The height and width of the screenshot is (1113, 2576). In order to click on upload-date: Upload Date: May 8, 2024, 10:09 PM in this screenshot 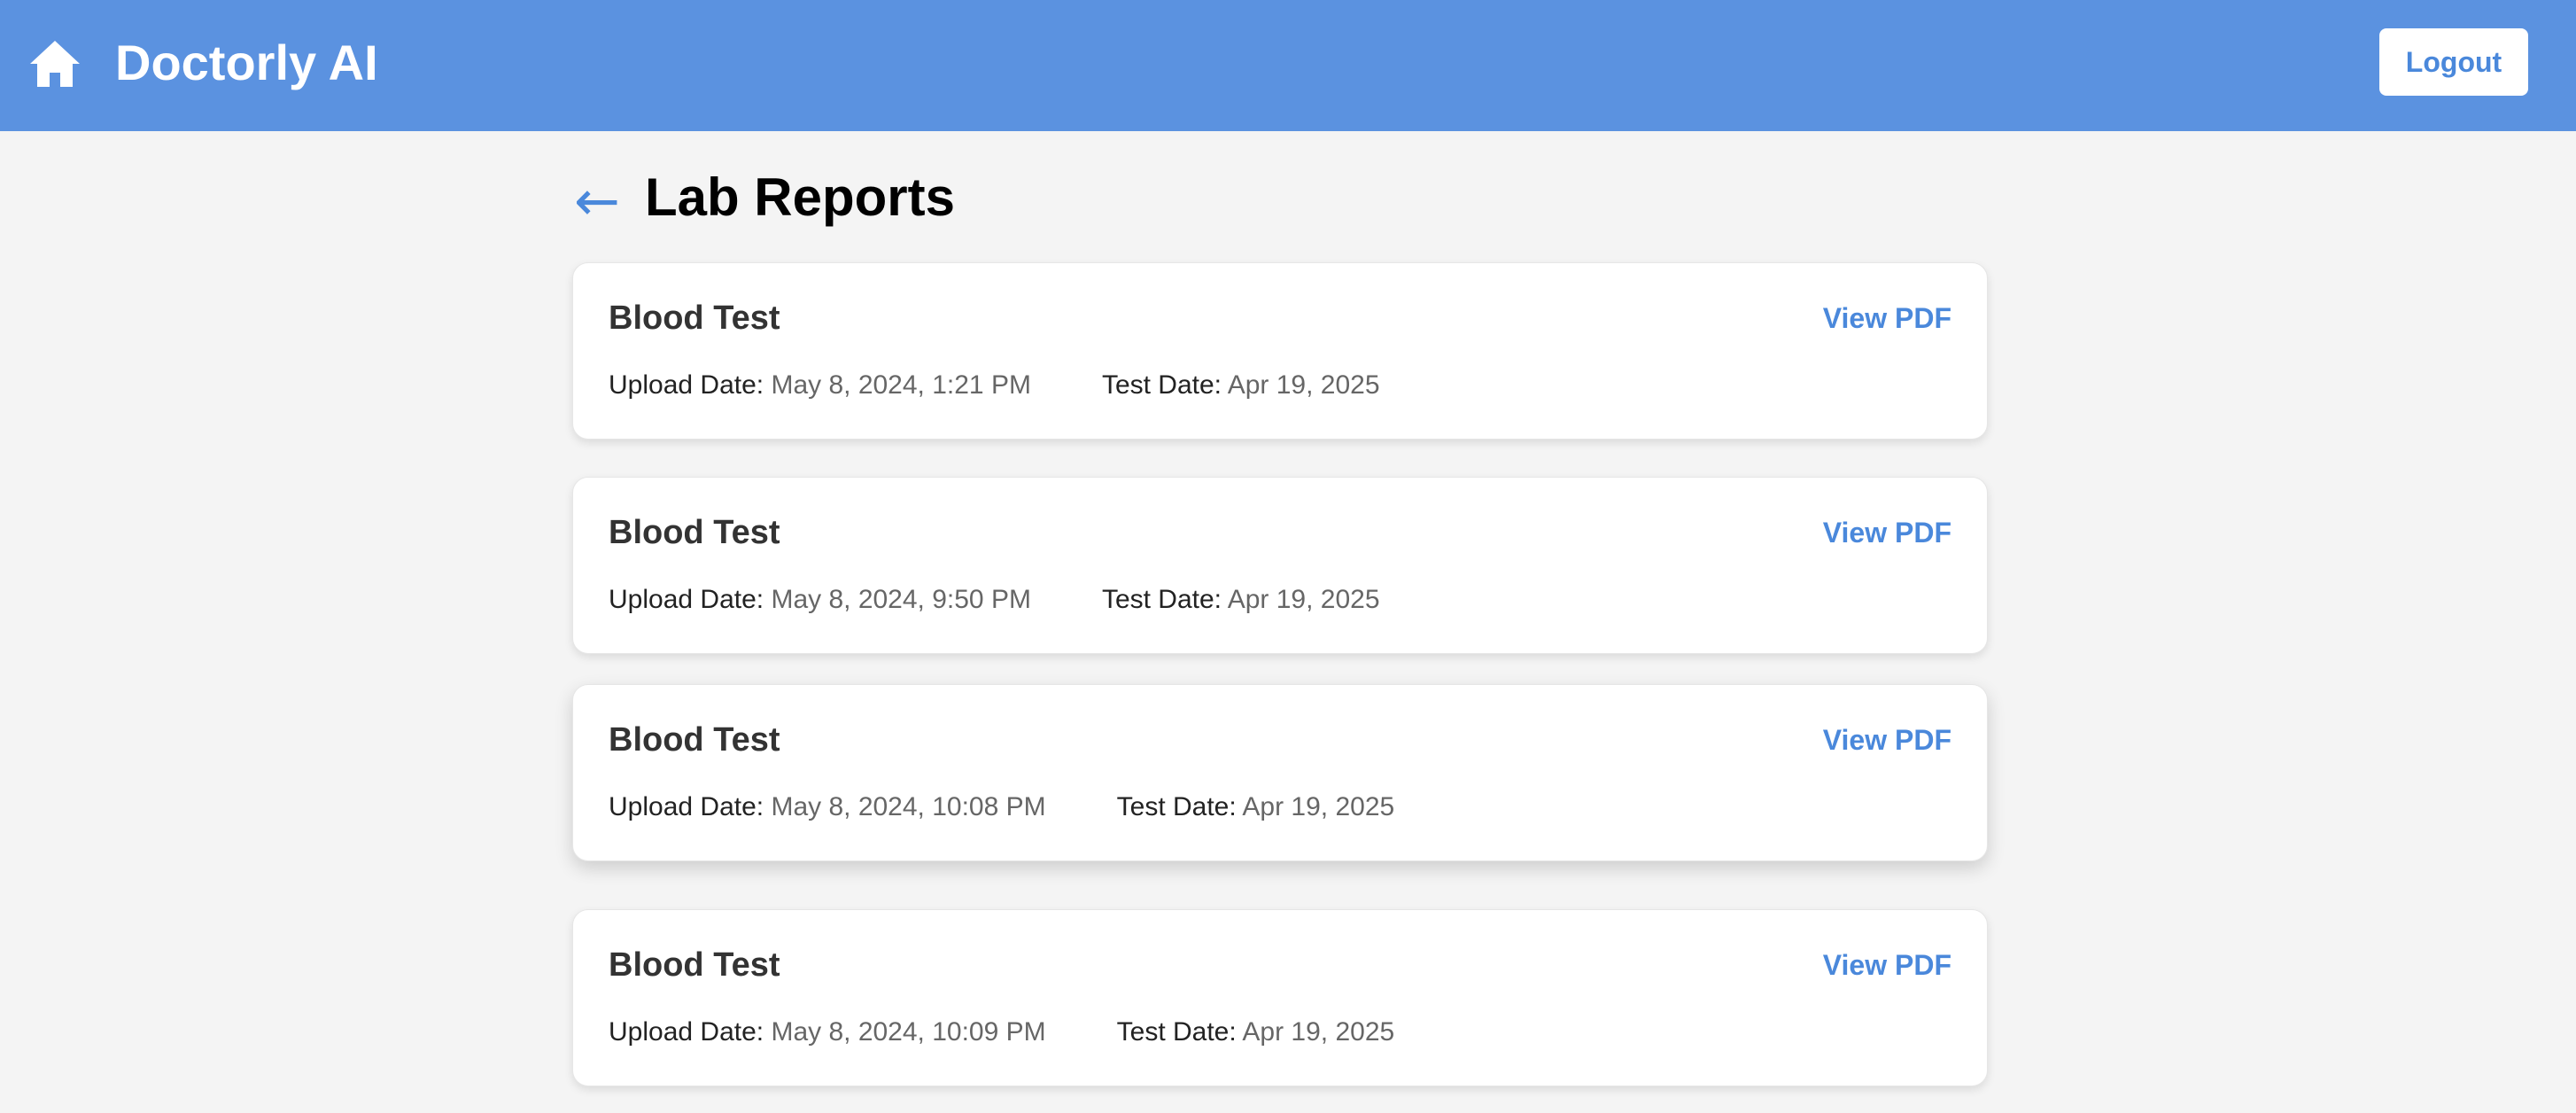, I will do `click(827, 1032)`.